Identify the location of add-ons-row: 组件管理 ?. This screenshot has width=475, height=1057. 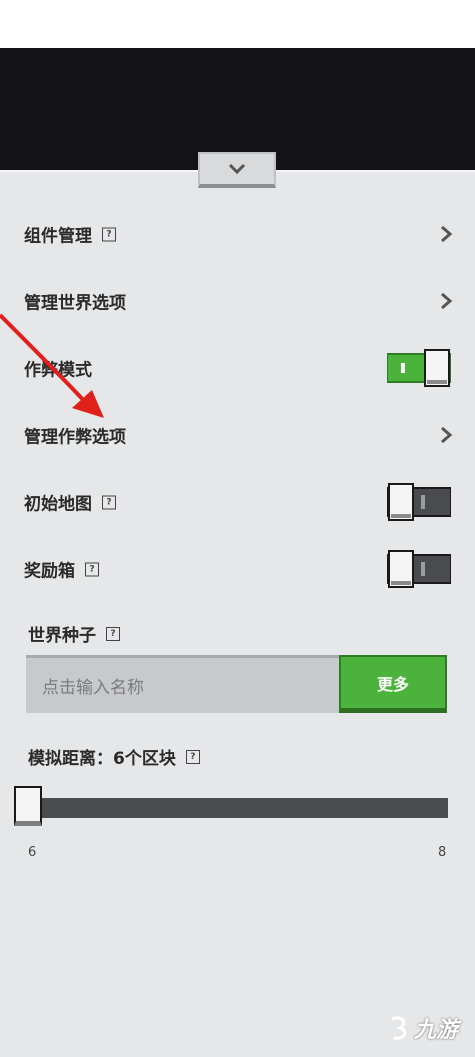
(237, 234).